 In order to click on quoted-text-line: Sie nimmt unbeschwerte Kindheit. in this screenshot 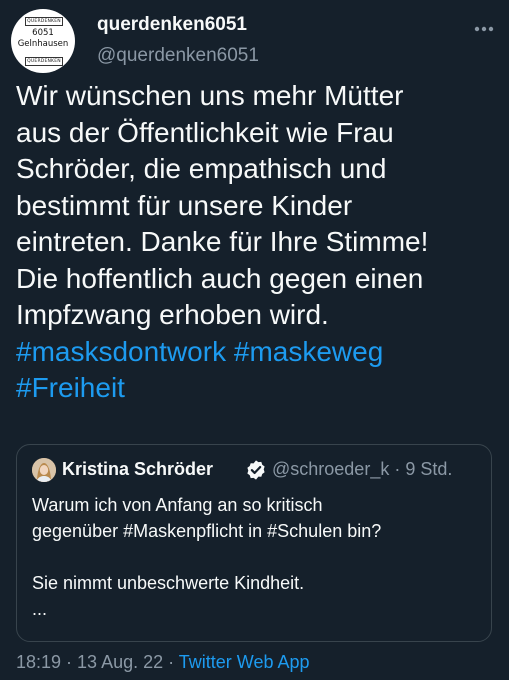, I will do `click(168, 583)`.